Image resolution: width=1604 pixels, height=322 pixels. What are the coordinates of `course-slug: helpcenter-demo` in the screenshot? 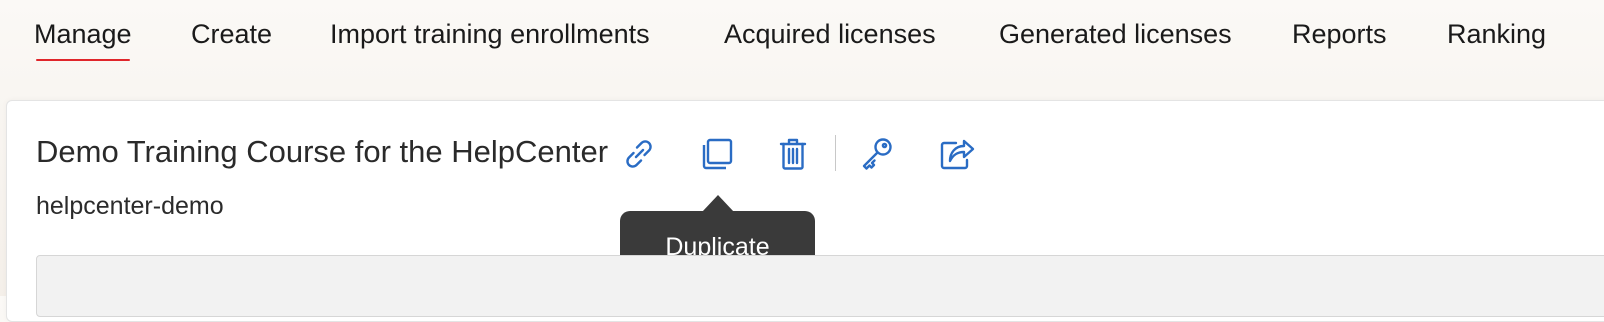 It's located at (130, 206).